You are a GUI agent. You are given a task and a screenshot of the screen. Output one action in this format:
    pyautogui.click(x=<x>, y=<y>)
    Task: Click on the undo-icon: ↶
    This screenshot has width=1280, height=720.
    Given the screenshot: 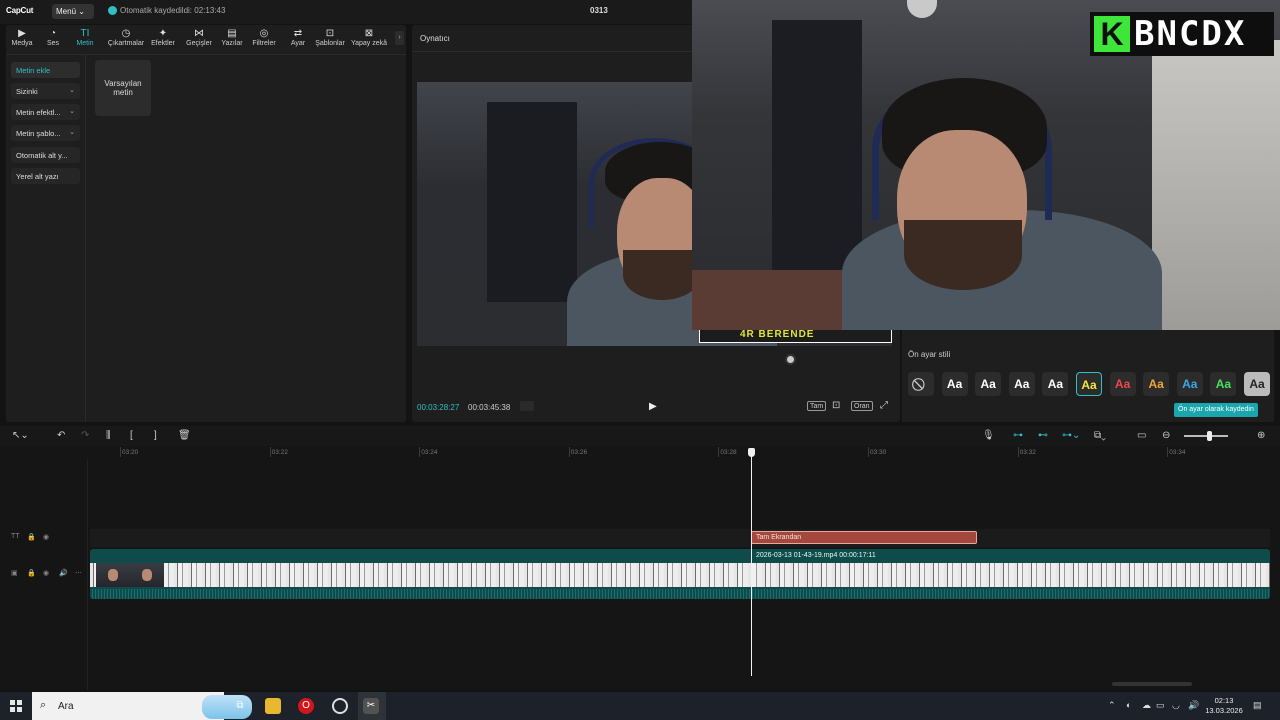 What is the action you would take?
    pyautogui.click(x=61, y=435)
    